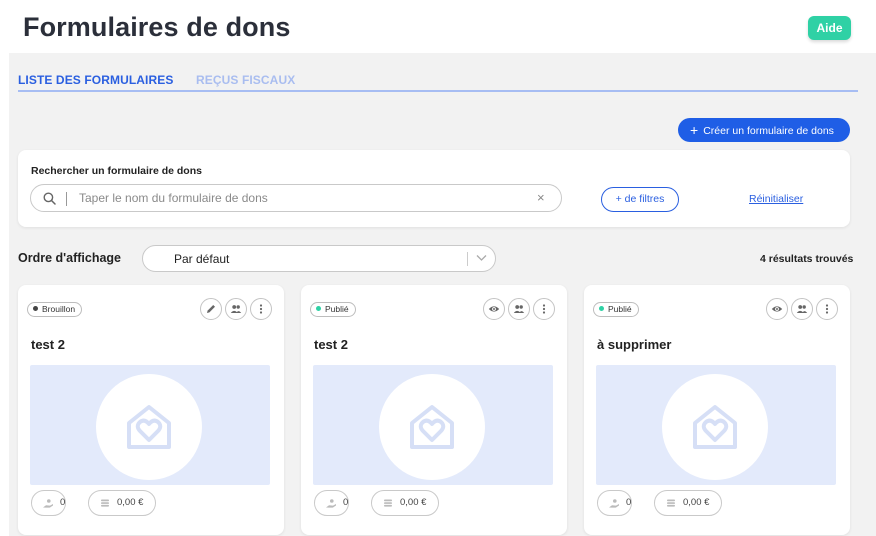  I want to click on more-filters-button: + de filtres, so click(640, 199).